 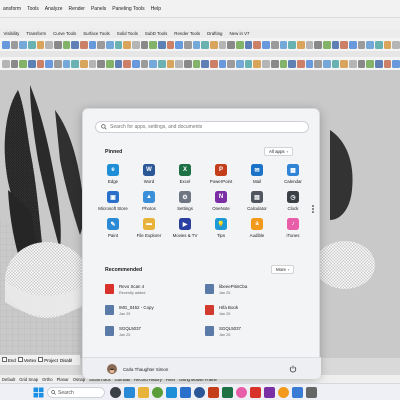 I want to click on widgets-icon, so click(x=129, y=392).